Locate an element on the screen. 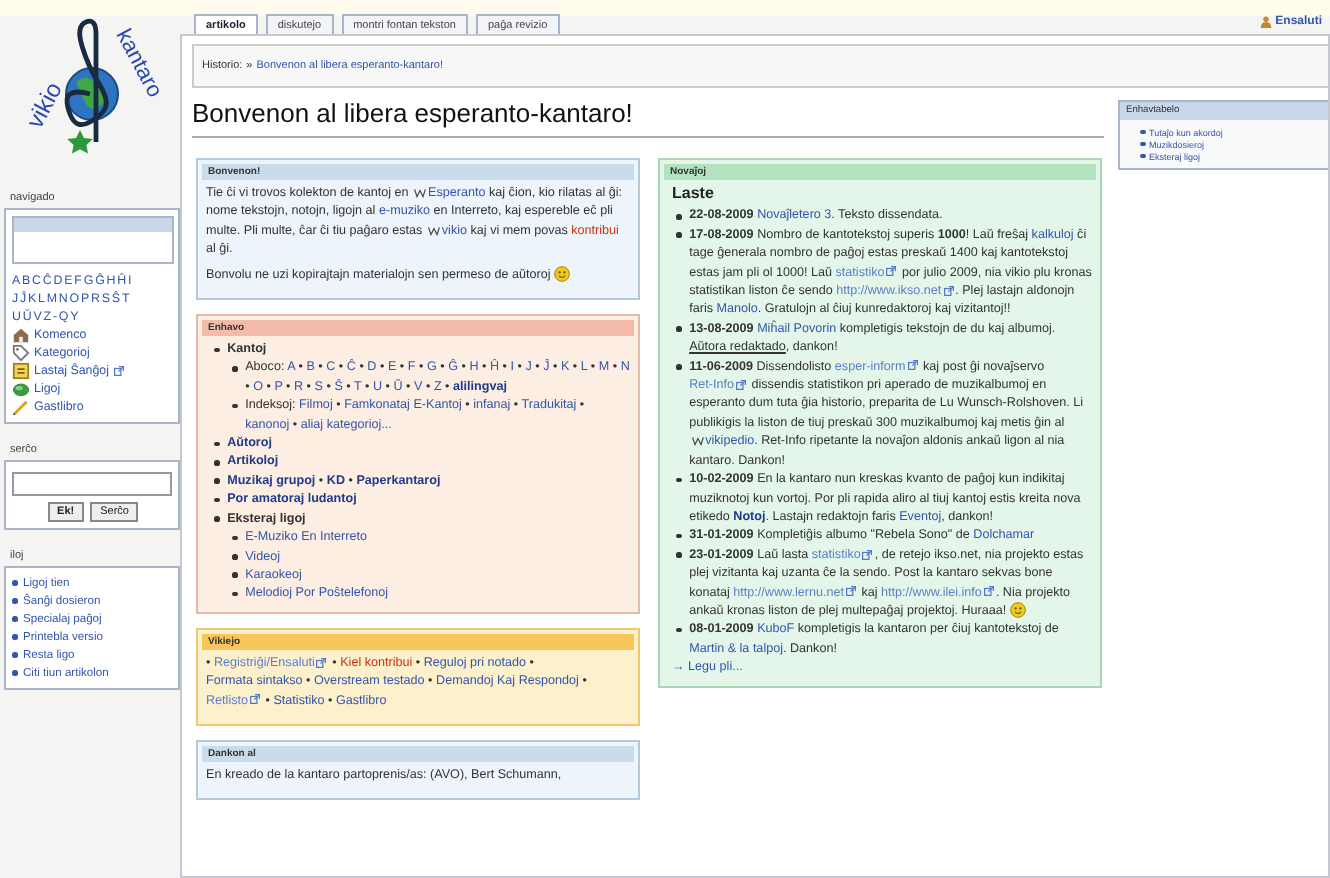 The height and width of the screenshot is (878, 1330). treble-clef-icon is located at coordinates (86, 80).